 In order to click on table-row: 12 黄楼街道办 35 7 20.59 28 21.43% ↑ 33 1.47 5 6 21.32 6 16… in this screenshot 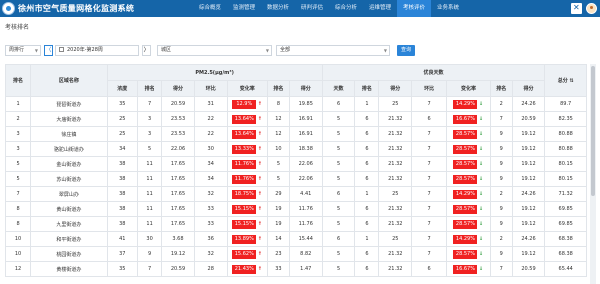, I will do `click(296, 269)`.